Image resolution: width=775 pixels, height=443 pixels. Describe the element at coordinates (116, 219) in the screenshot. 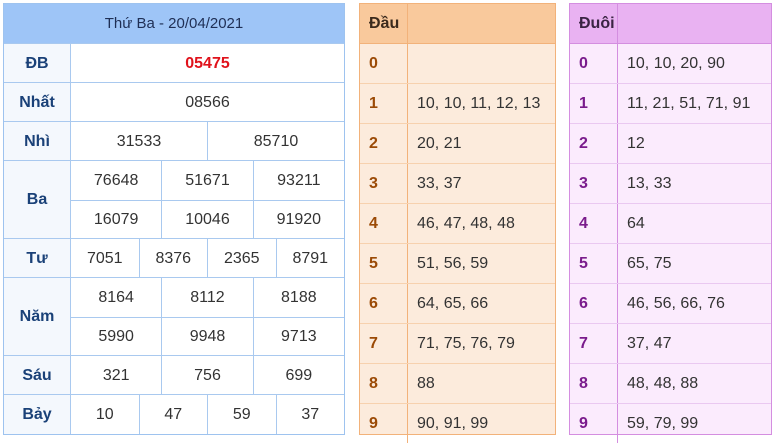

I see `prize-number: 16079` at that location.